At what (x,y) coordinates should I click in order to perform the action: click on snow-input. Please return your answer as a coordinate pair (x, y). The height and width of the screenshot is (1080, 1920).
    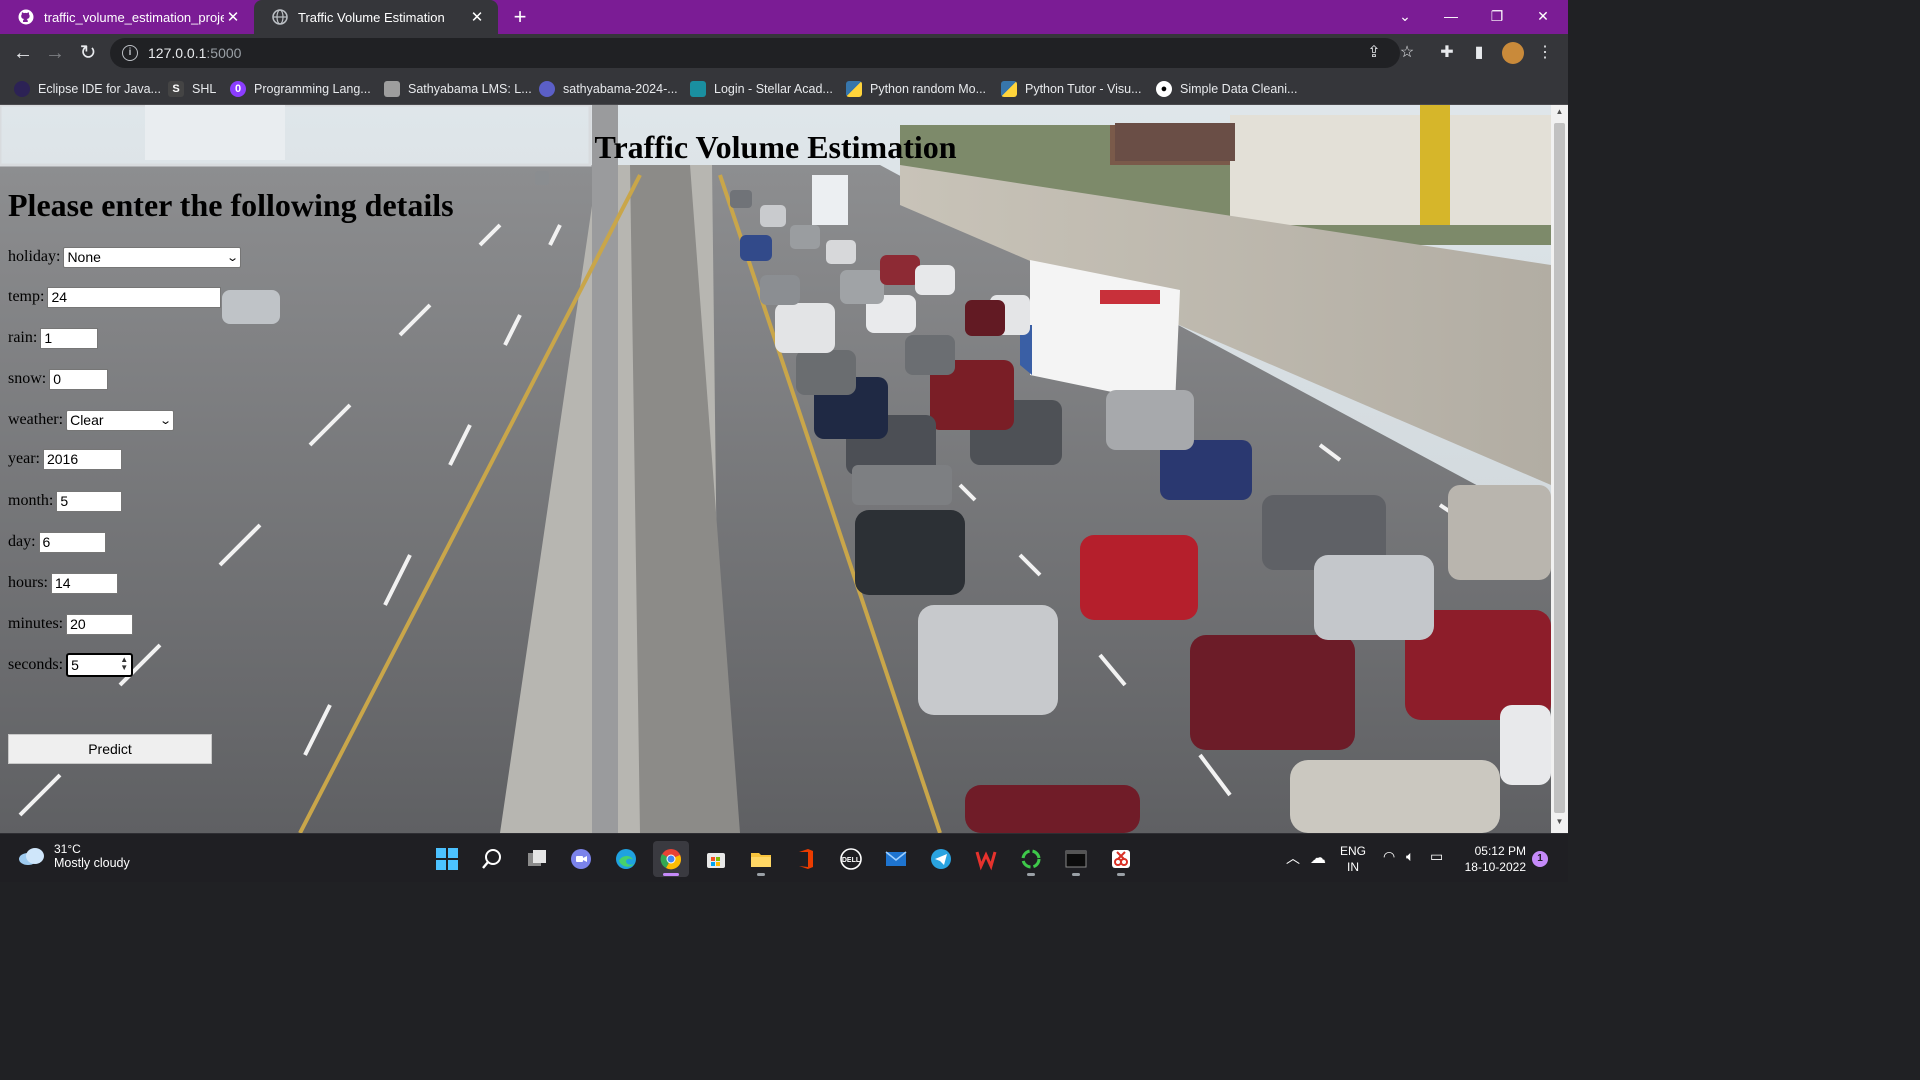
    Looking at the image, I should click on (79, 379).